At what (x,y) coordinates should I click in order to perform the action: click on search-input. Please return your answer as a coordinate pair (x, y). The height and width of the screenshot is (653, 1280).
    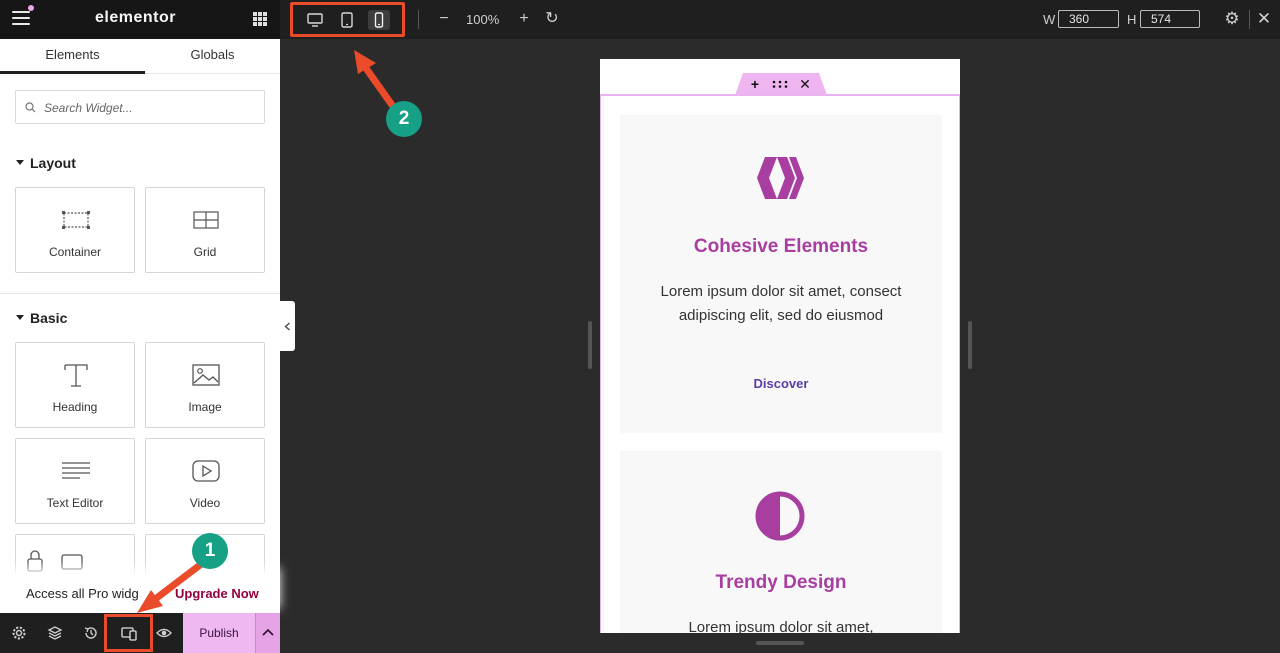
    Looking at the image, I should click on (149, 108).